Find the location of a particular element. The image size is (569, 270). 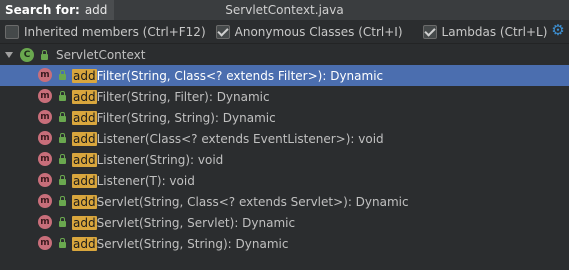

tree-method-row: m addListener(T): void is located at coordinates (284, 180).